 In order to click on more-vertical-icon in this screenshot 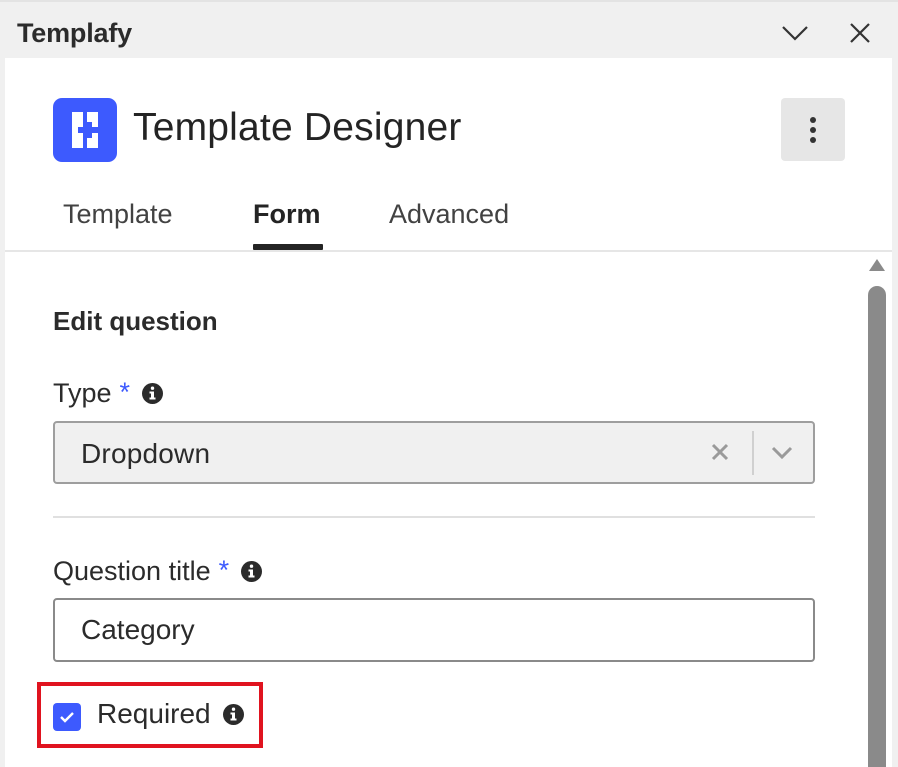, I will do `click(813, 129)`.